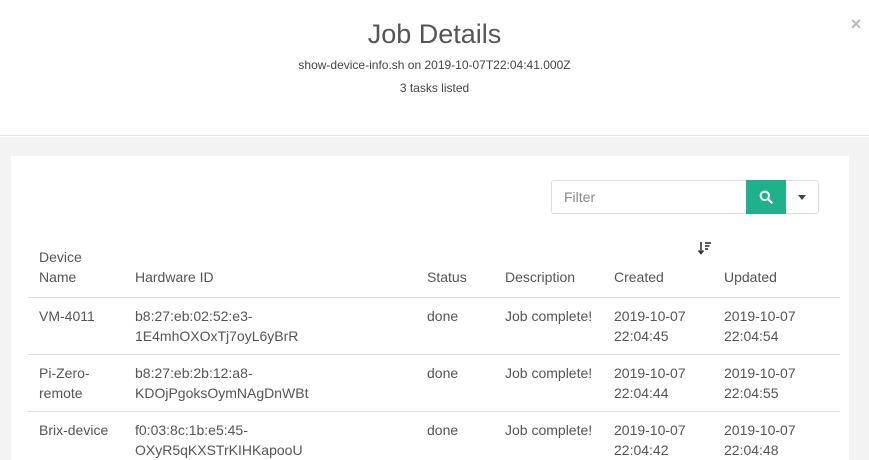  I want to click on cell-updated: 2019-10-07 22:04:54, so click(776, 326).